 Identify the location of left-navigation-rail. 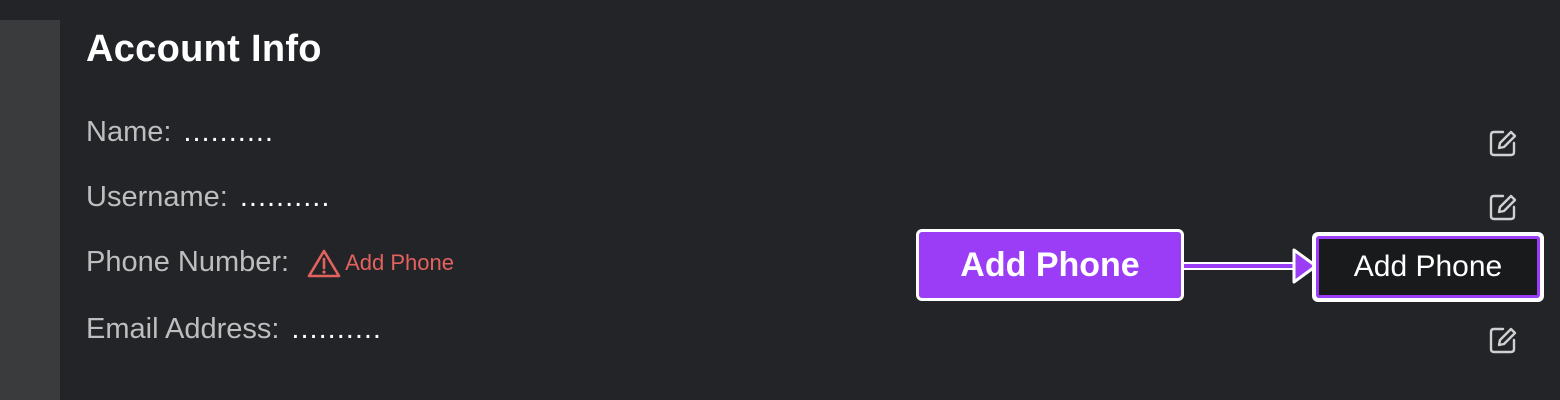
(30, 210).